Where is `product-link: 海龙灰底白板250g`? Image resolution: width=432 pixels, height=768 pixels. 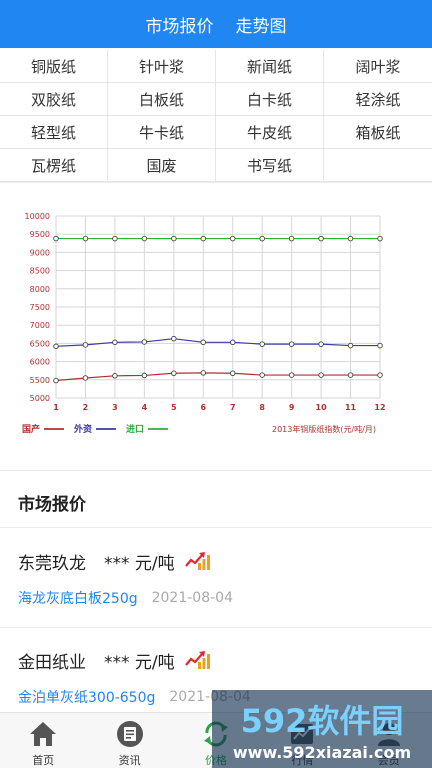
product-link: 海龙灰底白板250g is located at coordinates (78, 598).